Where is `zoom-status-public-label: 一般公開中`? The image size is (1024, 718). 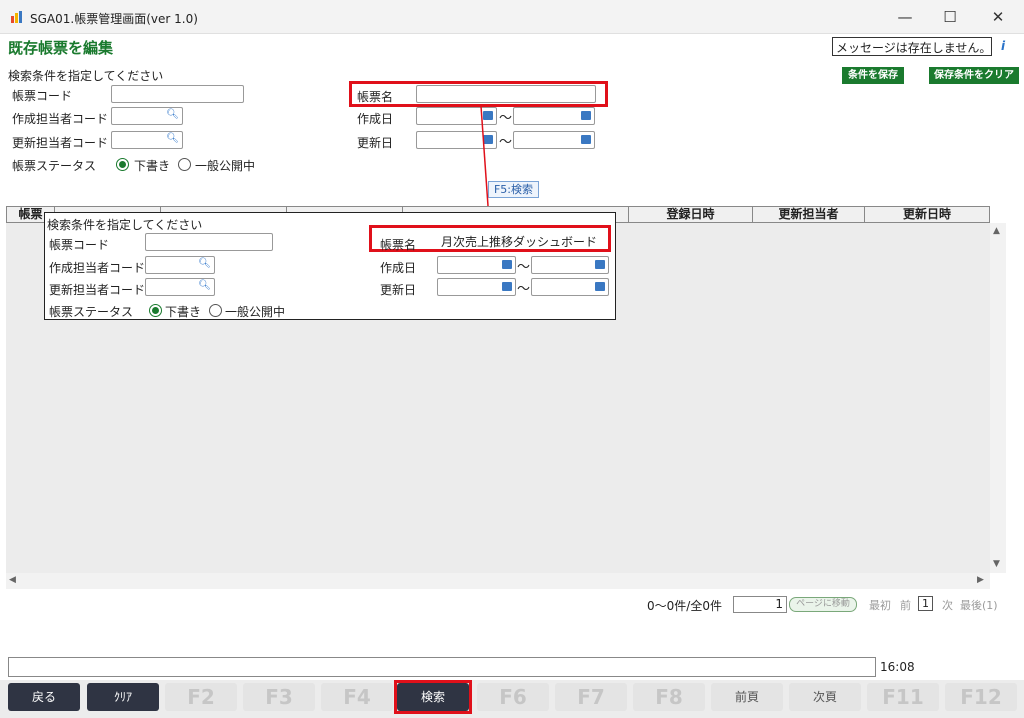 zoom-status-public-label: 一般公開中 is located at coordinates (255, 312).